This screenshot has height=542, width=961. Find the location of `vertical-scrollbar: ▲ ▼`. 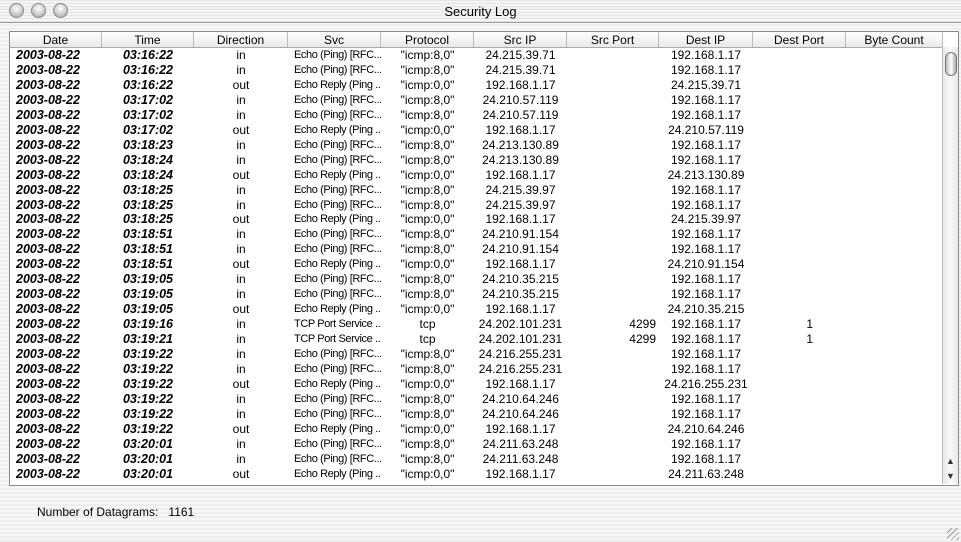

vertical-scrollbar: ▲ ▼ is located at coordinates (950, 265).